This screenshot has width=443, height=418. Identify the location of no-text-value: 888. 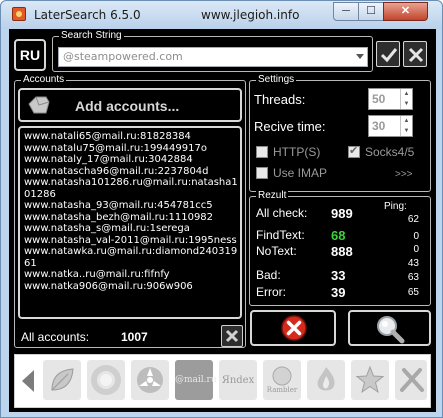
(342, 251).